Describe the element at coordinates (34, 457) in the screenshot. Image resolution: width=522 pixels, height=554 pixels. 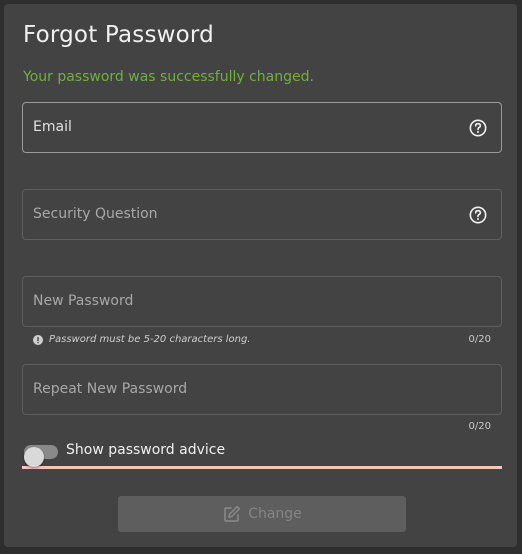
I see `toggle-knob` at that location.